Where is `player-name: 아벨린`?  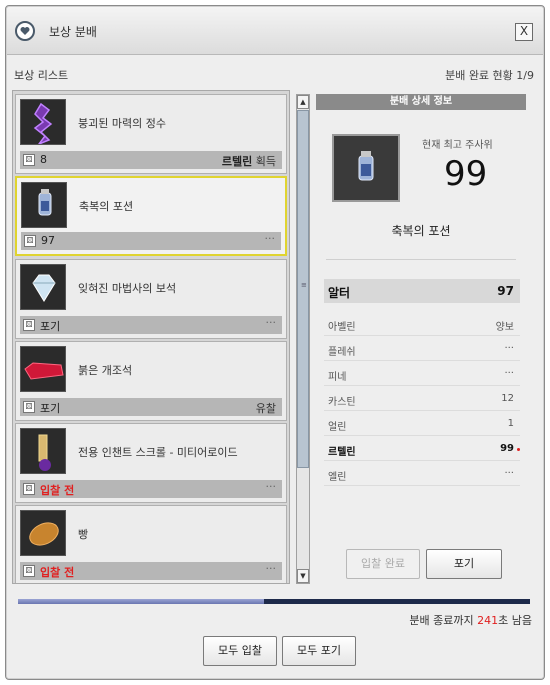
player-name: 아벨린 is located at coordinates (342, 327).